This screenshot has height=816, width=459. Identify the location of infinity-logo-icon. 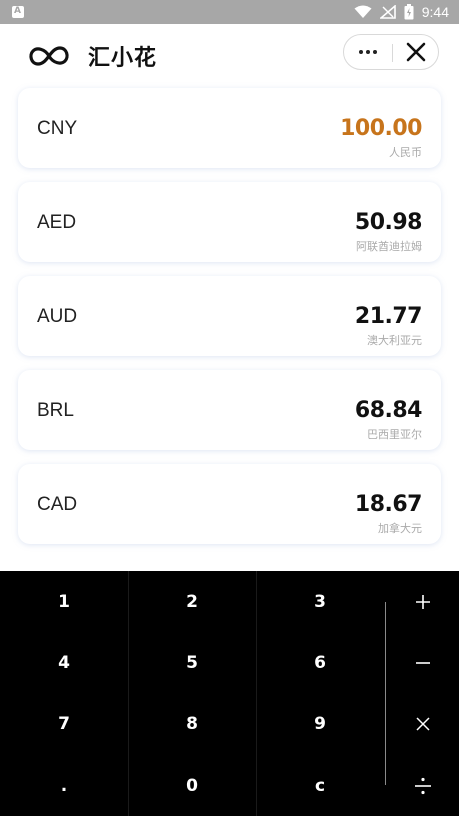
(49, 56).